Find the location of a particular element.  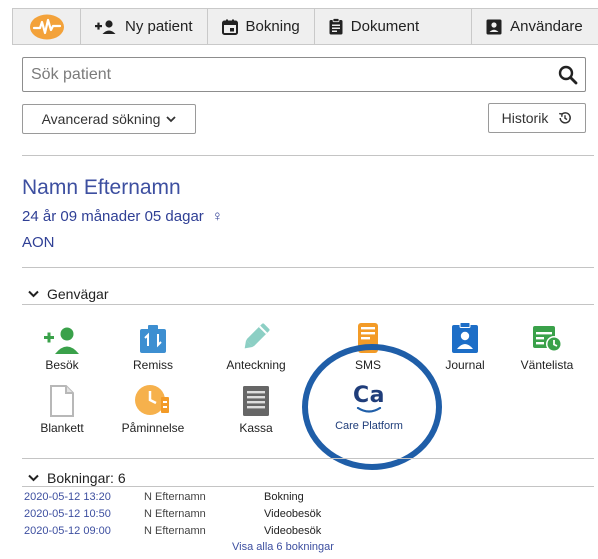

patient-age: 24 år 09 månader 05 dagar ♀ is located at coordinates (122, 216).